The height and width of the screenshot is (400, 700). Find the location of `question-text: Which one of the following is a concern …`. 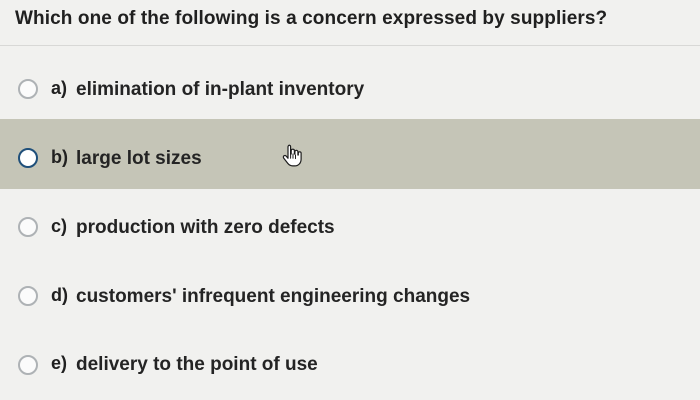

question-text: Which one of the following is a concern … is located at coordinates (311, 18).